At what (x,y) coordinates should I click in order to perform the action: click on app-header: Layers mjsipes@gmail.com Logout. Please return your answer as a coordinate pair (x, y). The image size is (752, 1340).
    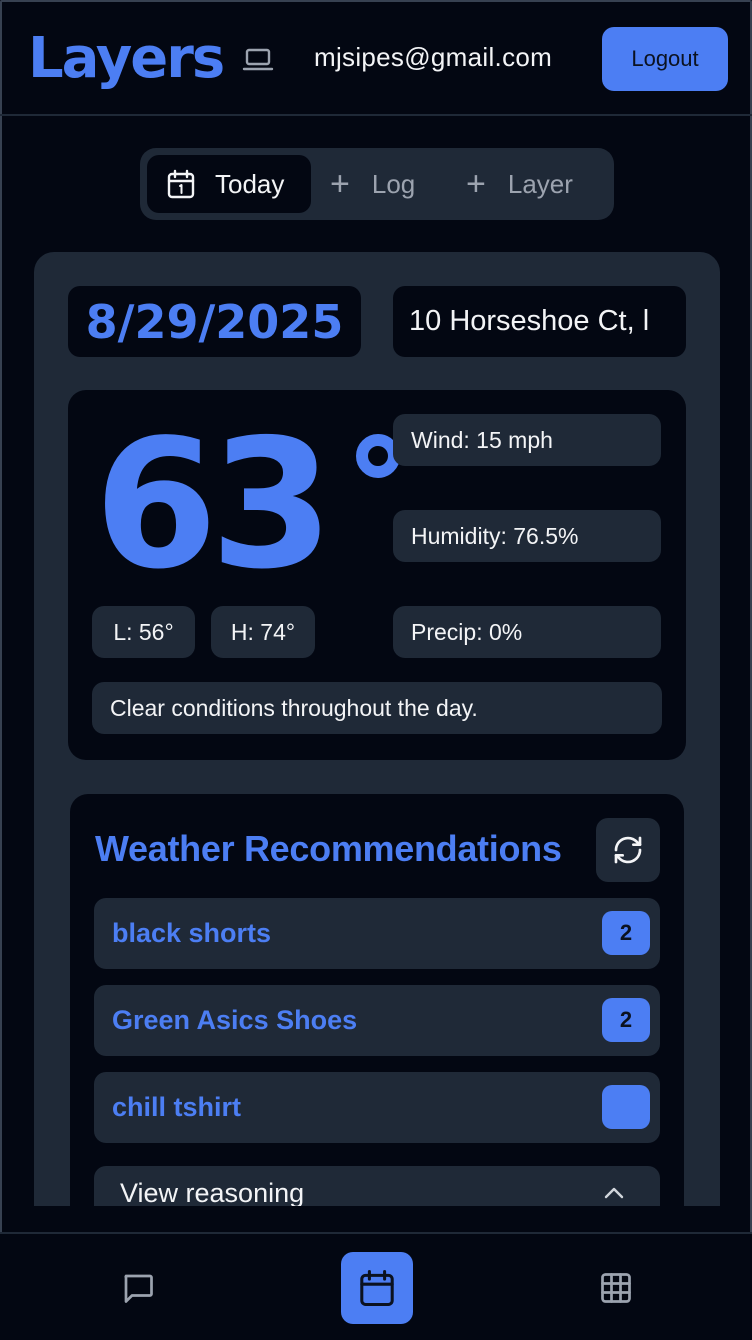
    Looking at the image, I should click on (376, 58).